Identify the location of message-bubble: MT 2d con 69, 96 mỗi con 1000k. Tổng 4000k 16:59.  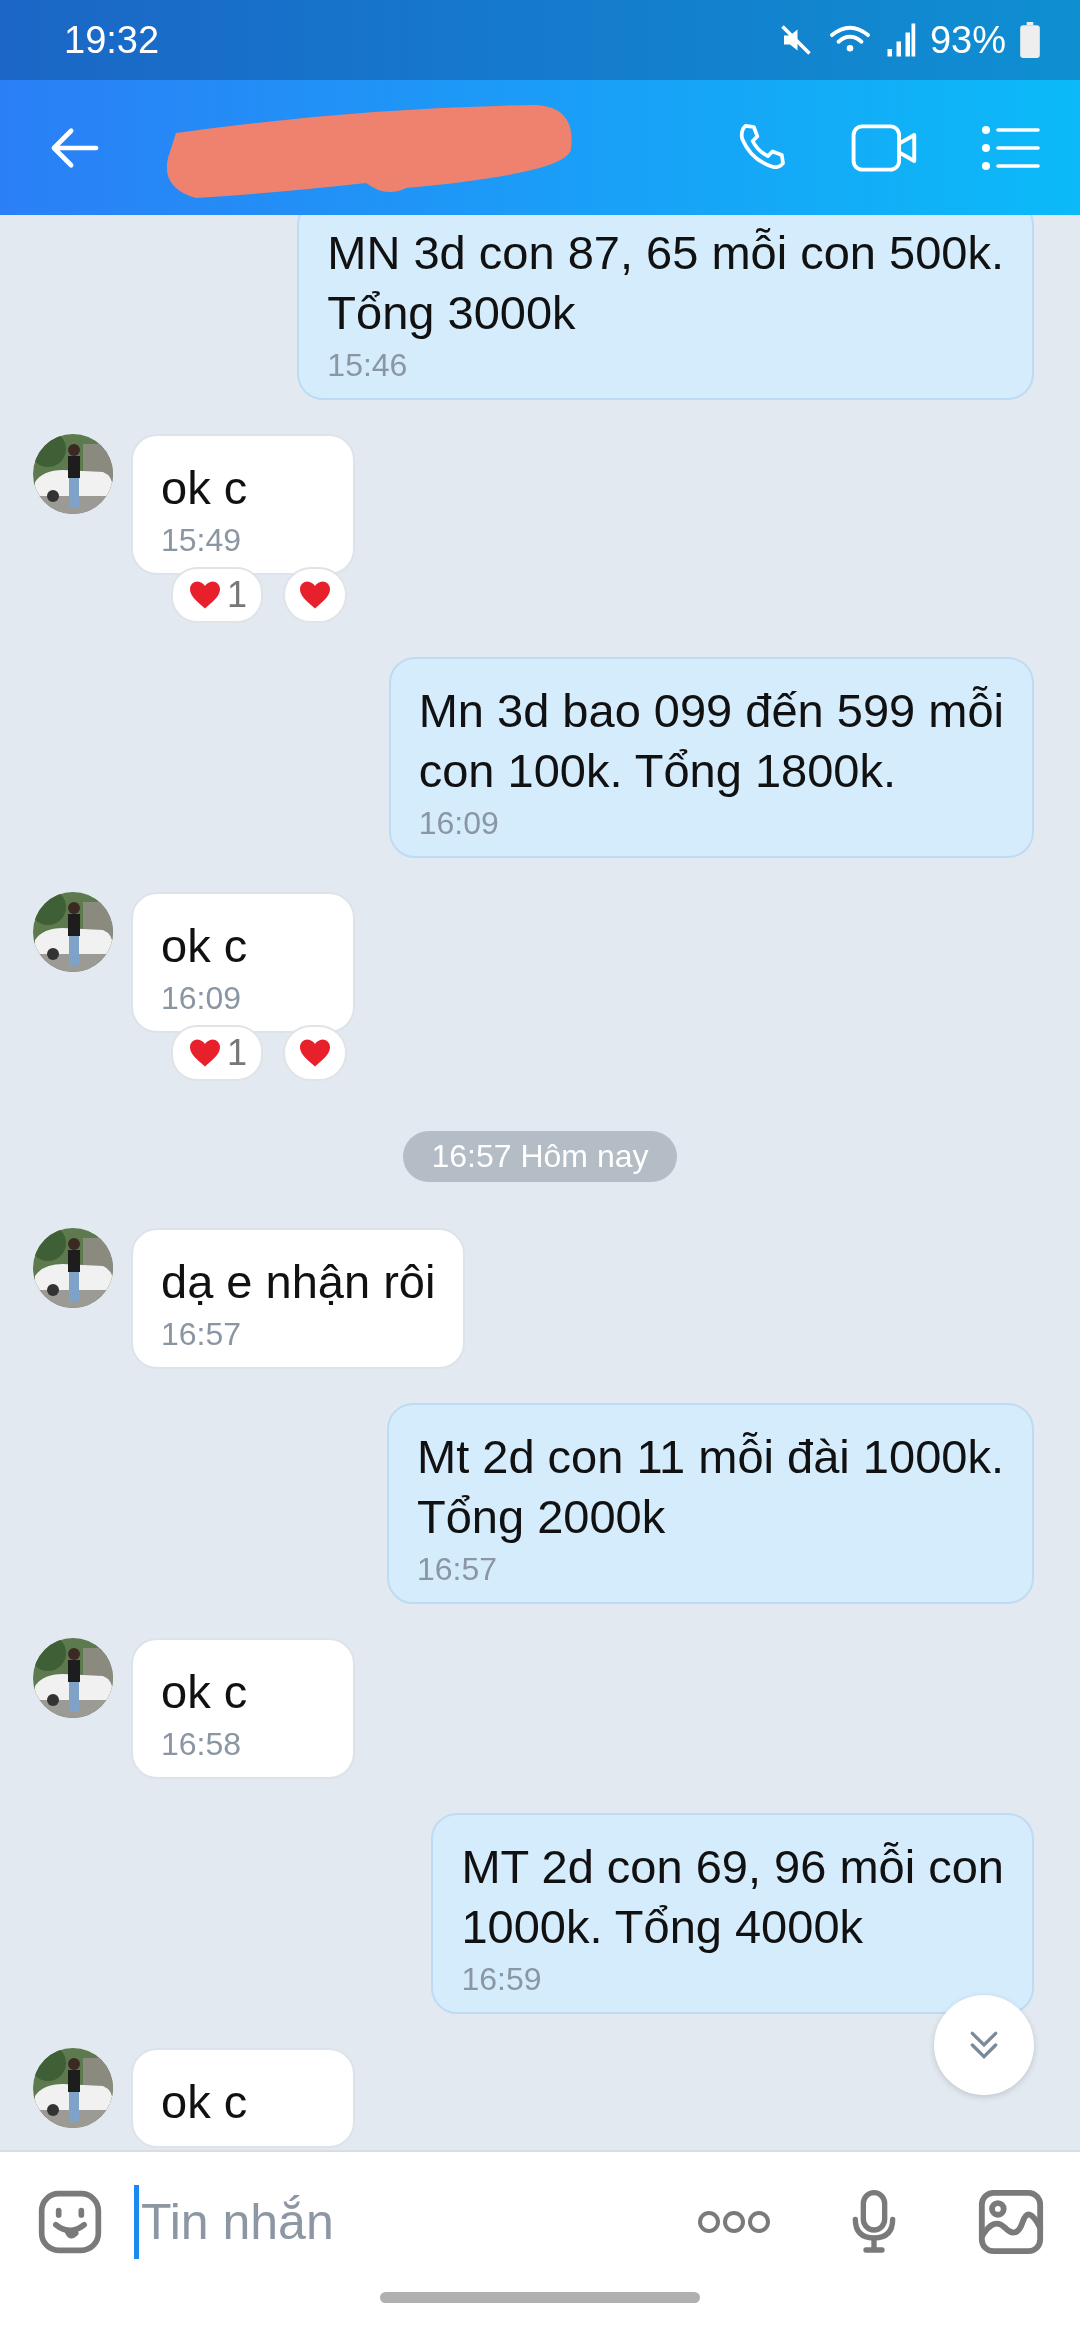
(732, 1913).